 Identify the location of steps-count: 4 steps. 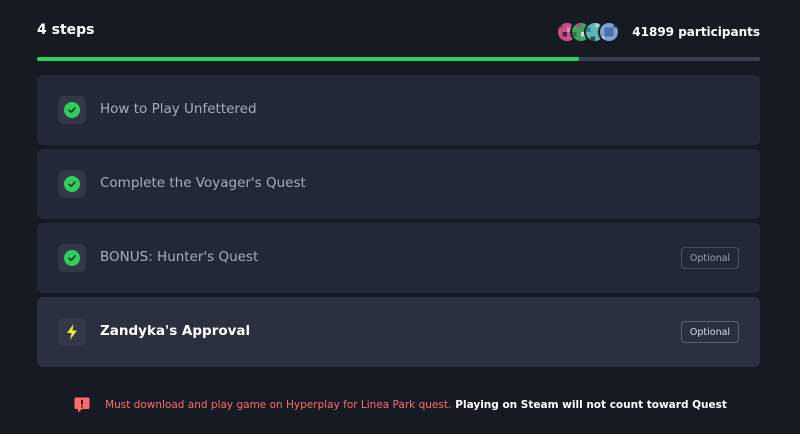
(66, 30).